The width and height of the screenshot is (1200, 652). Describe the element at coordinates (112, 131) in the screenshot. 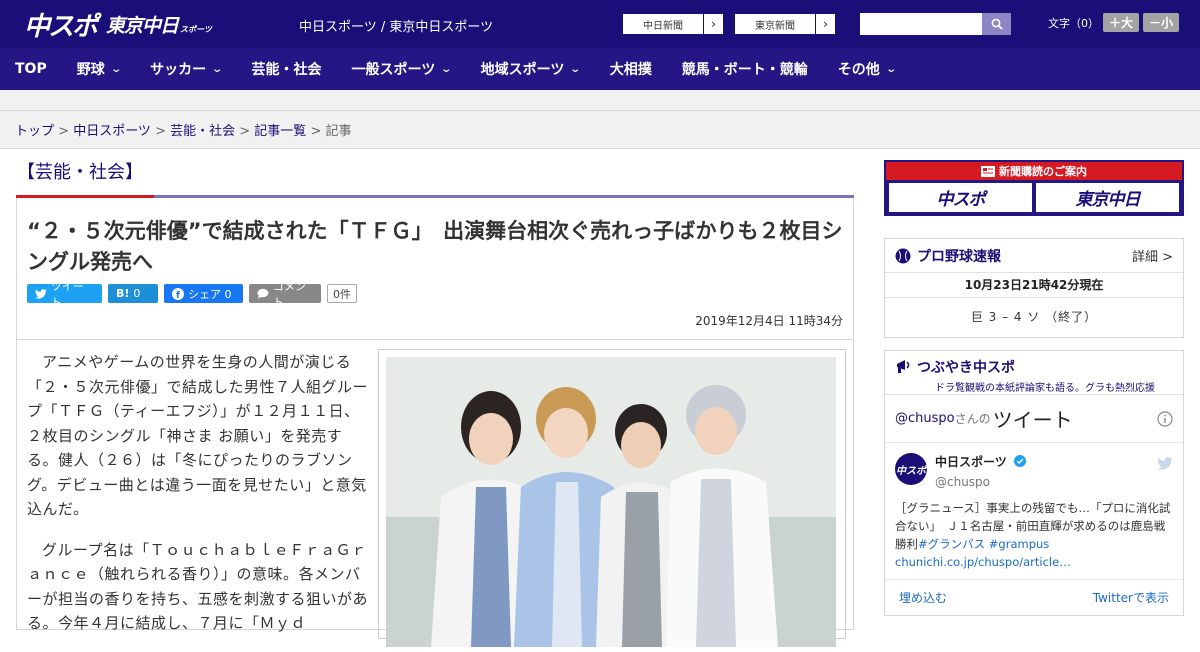

I see `breadcrumb-chuspo: 中日スポーツ` at that location.